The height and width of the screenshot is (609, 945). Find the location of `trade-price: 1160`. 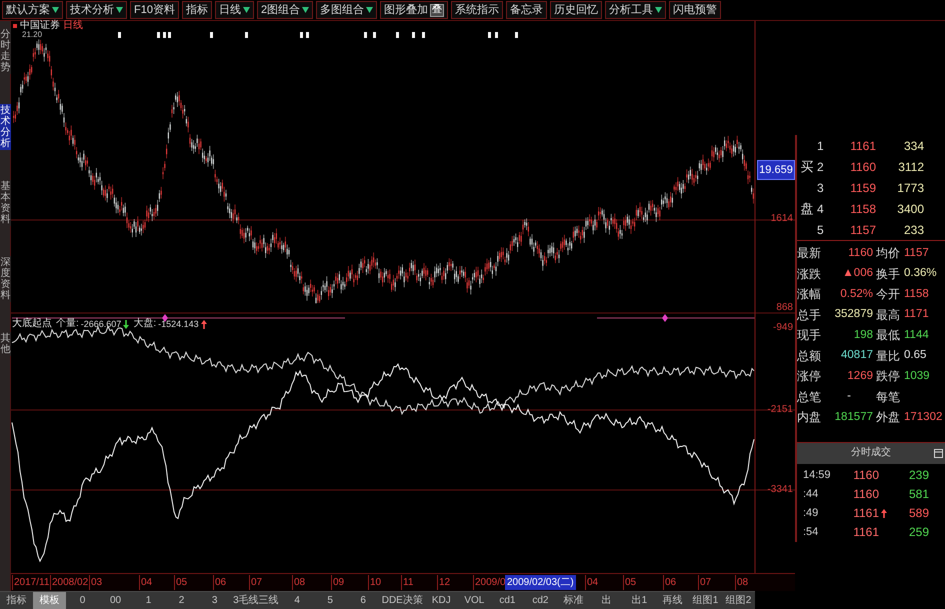

trade-price: 1160 is located at coordinates (866, 494).